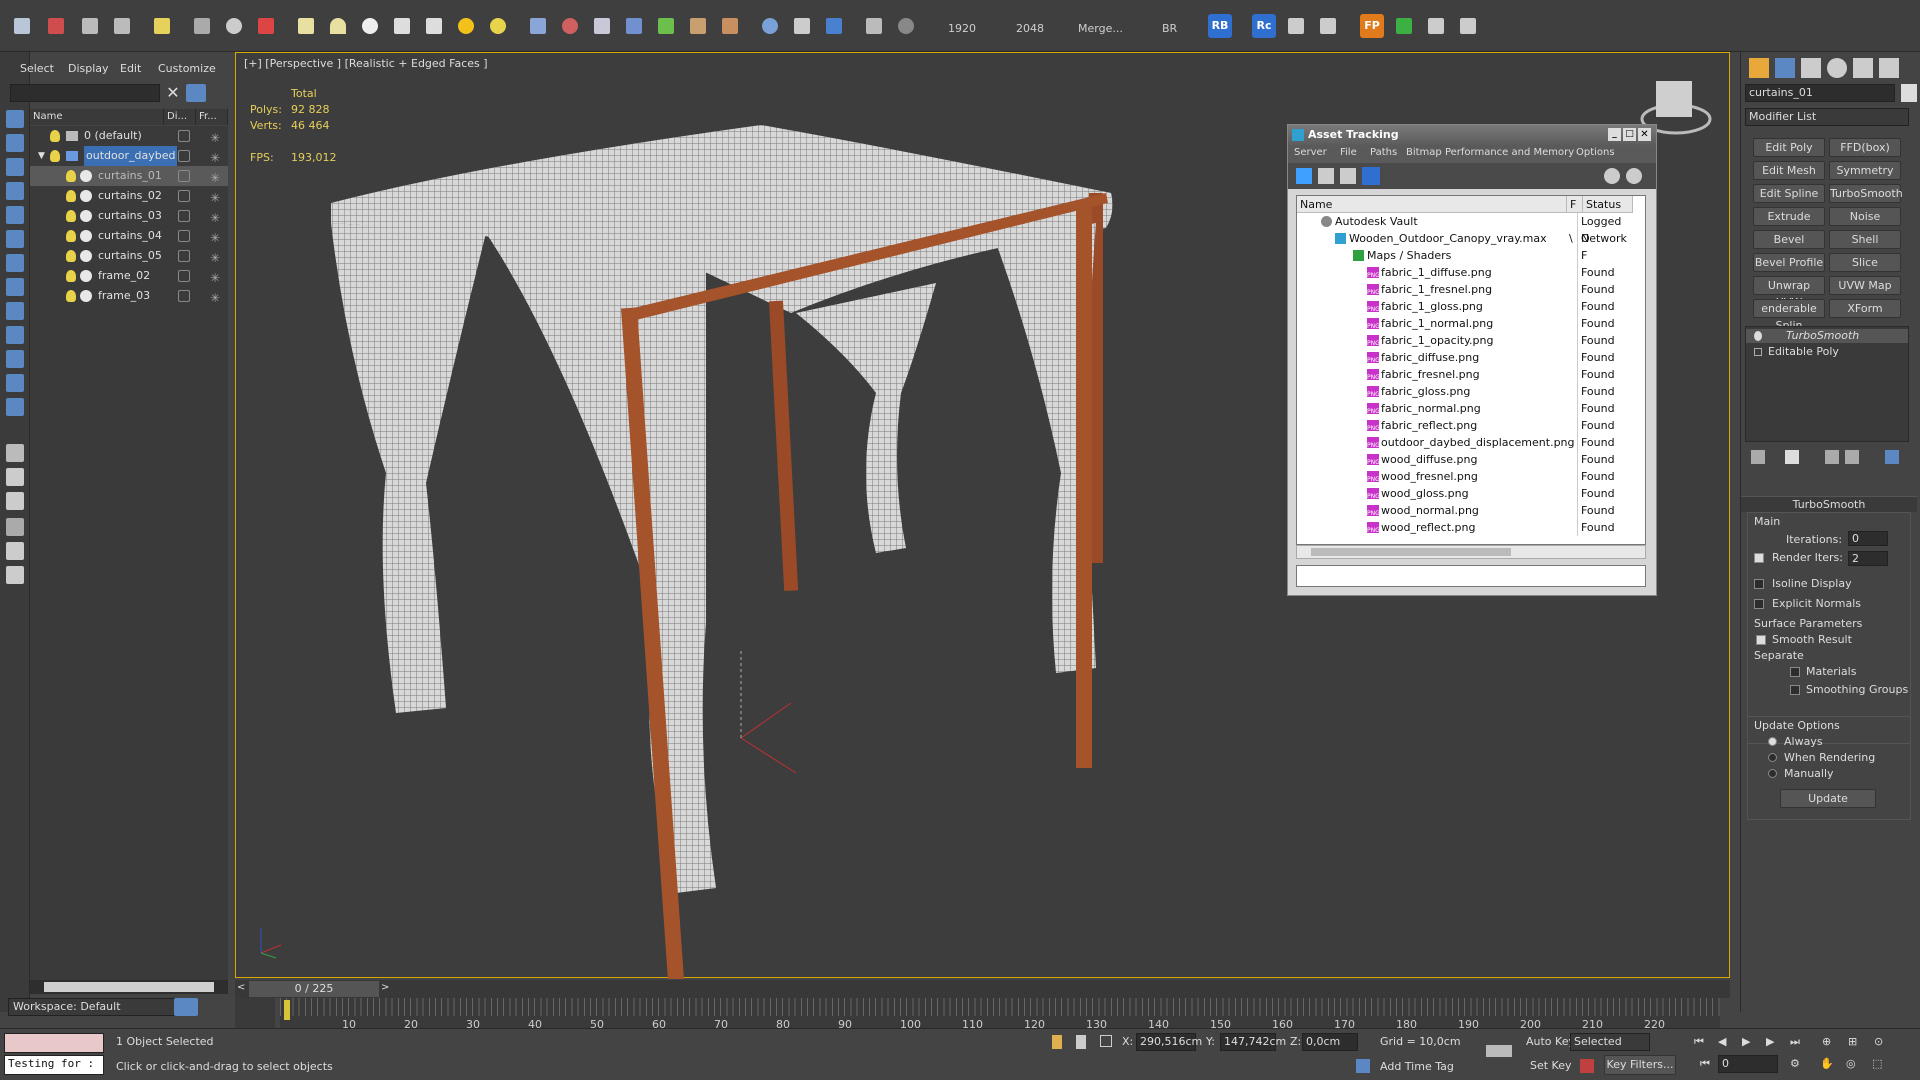 This screenshot has width=1920, height=1080. I want to click on undo-icon, so click(22, 26).